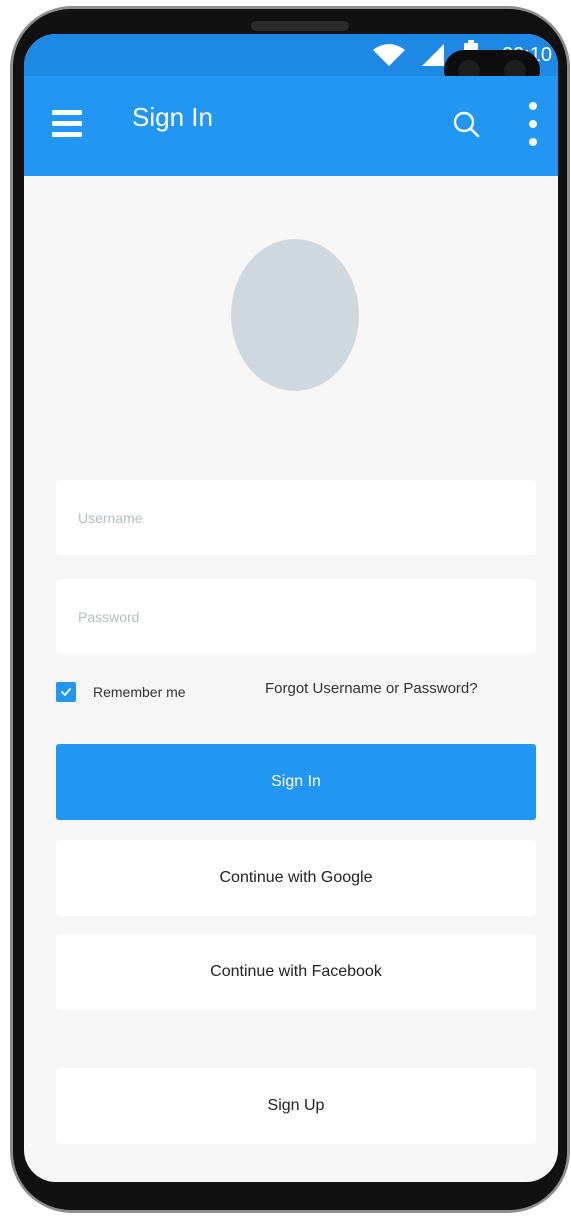  I want to click on remember-me-label: Remember me, so click(139, 692).